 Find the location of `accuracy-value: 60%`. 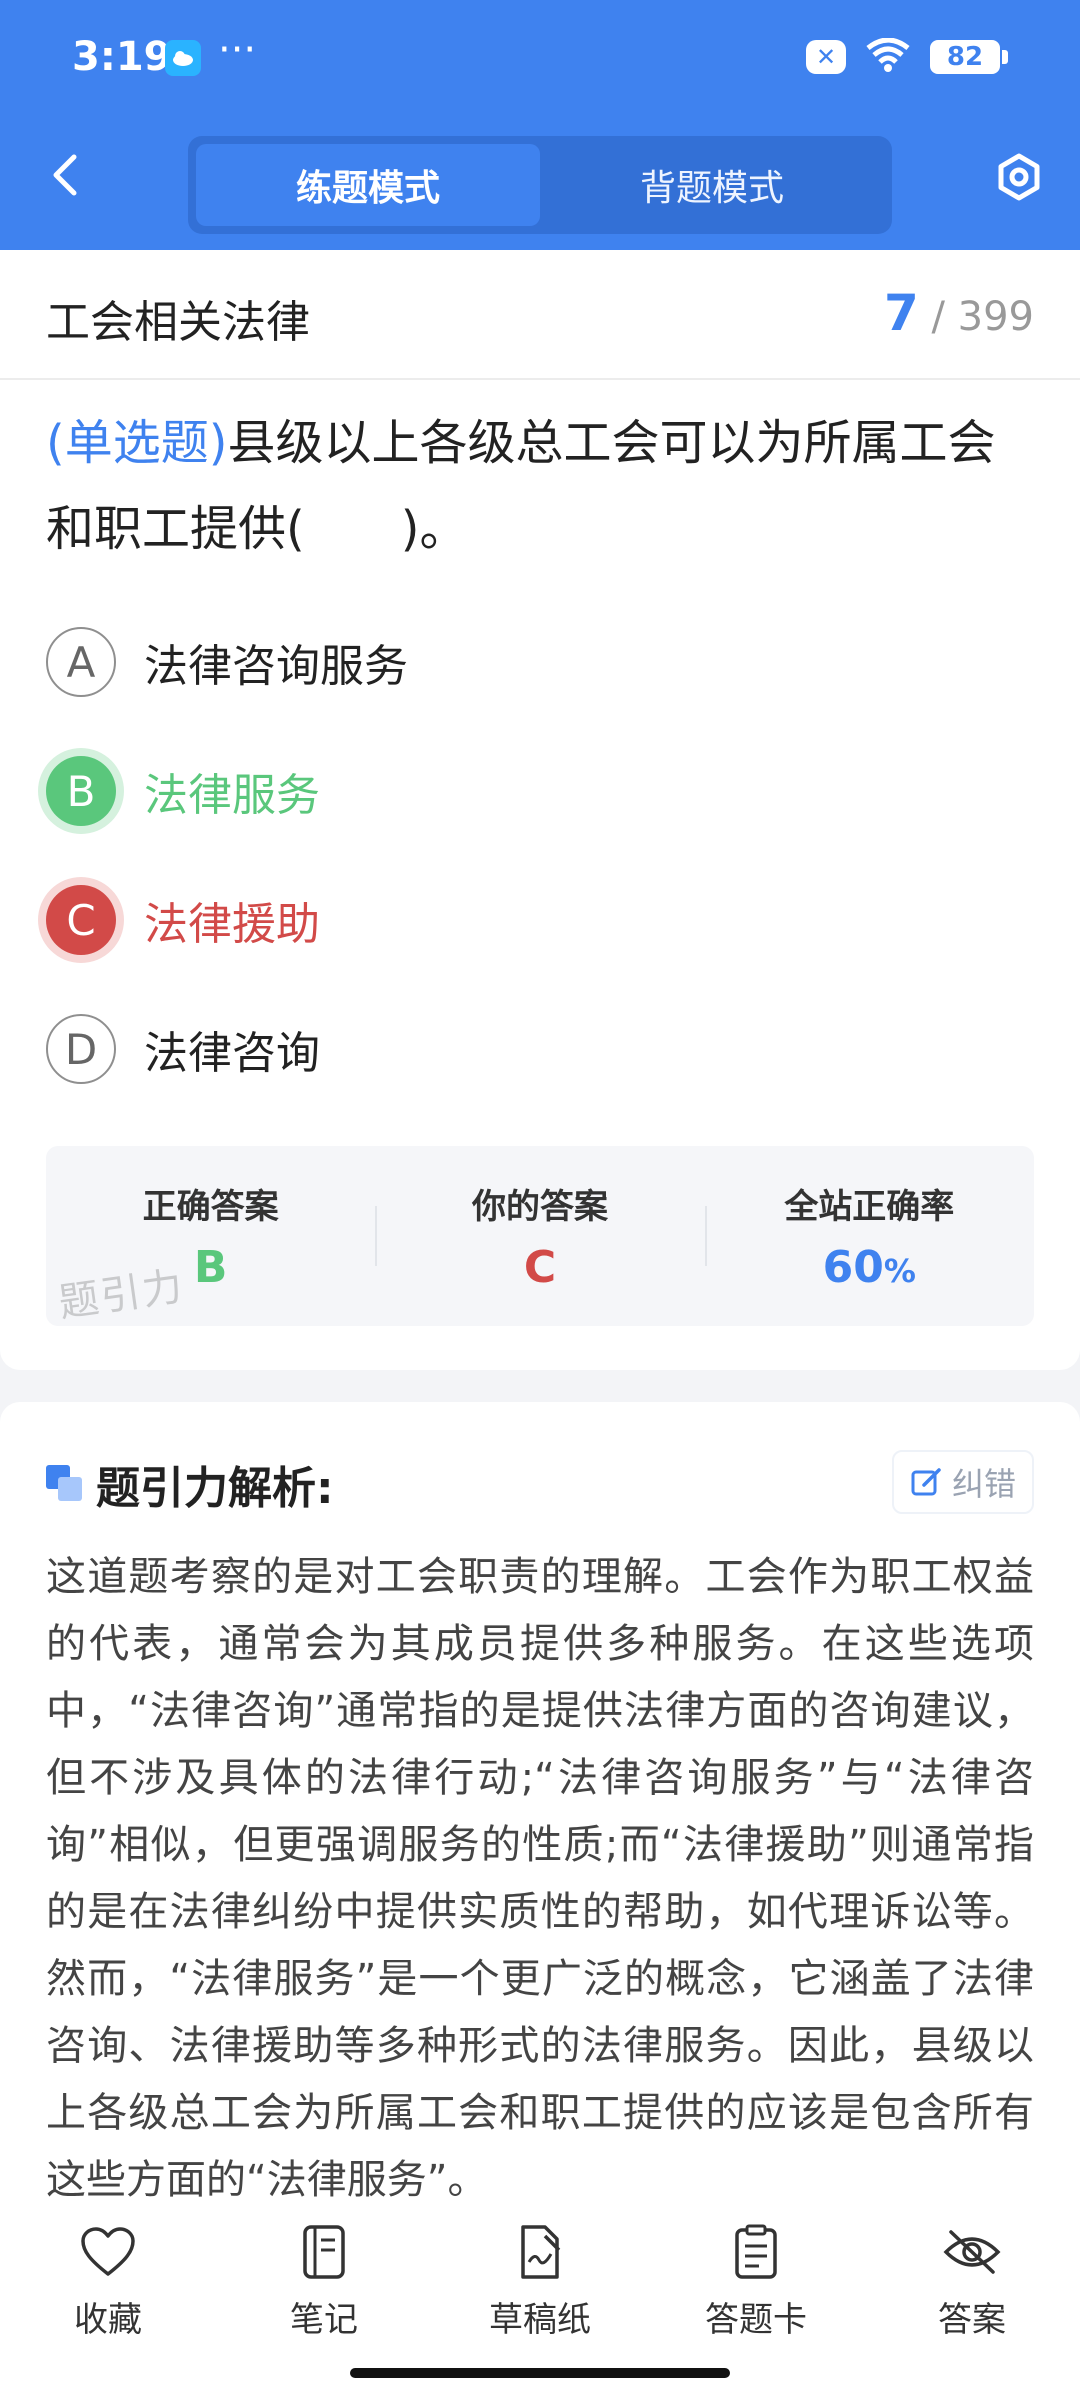

accuracy-value: 60% is located at coordinates (869, 1267).